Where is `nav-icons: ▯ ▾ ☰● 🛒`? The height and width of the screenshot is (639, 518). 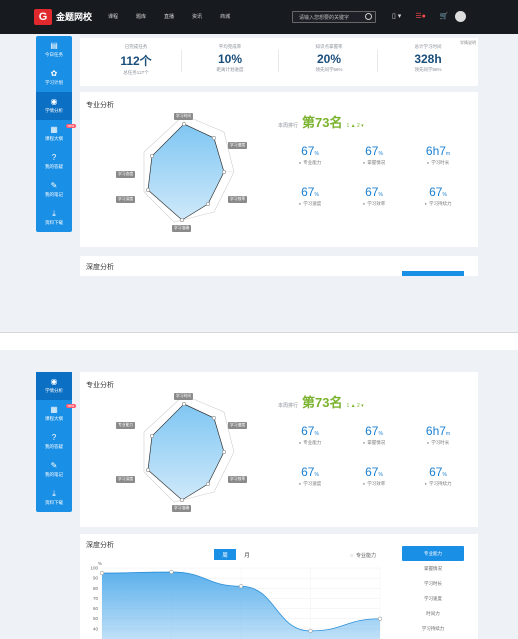
nav-icons: ▯ ▾ ☰● 🛒 is located at coordinates (420, 16).